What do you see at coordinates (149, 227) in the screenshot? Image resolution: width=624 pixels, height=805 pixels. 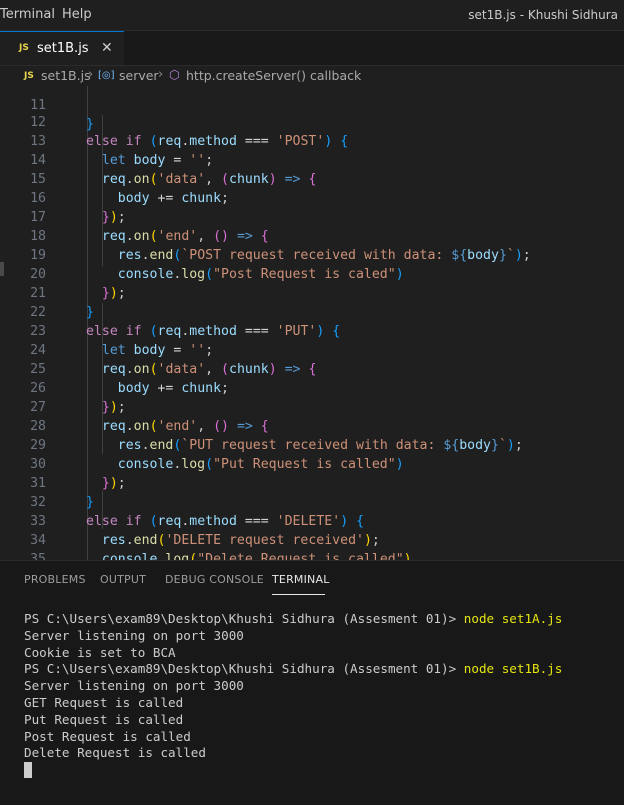 I see `code-line: 17 req.on('end', () => {` at bounding box center [149, 227].